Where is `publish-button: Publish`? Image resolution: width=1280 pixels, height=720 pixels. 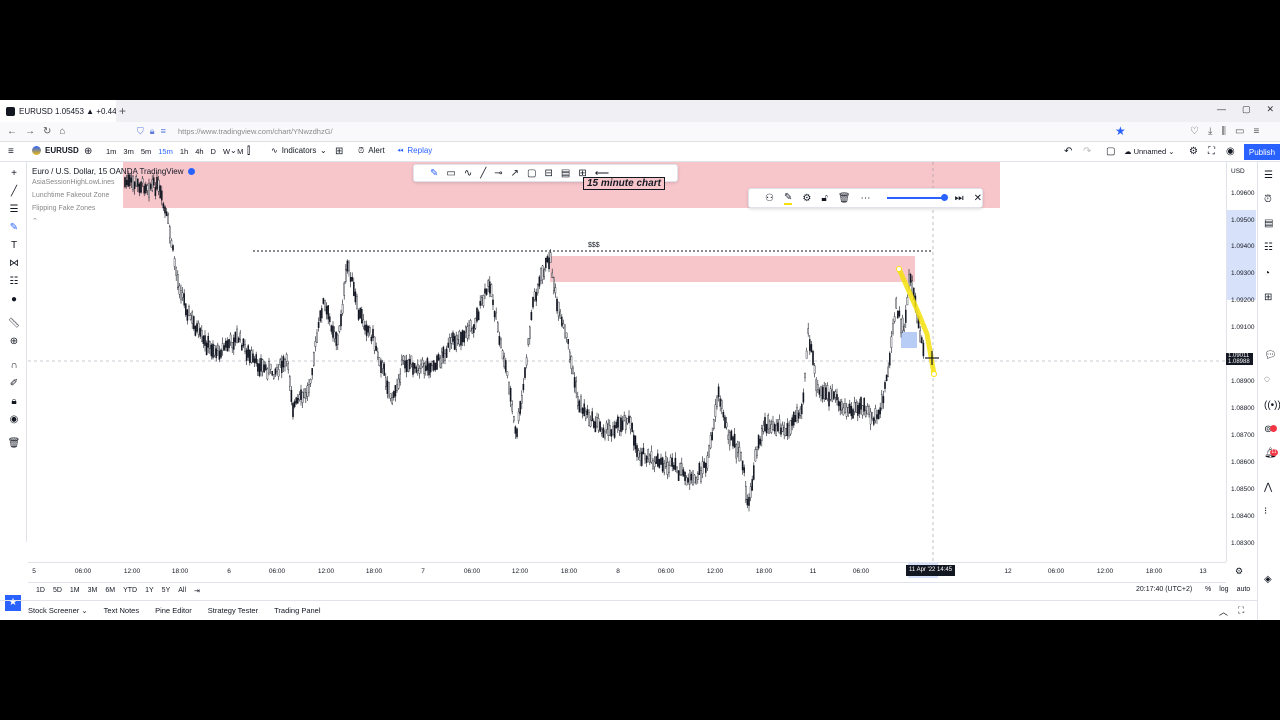 publish-button: Publish is located at coordinates (1262, 152).